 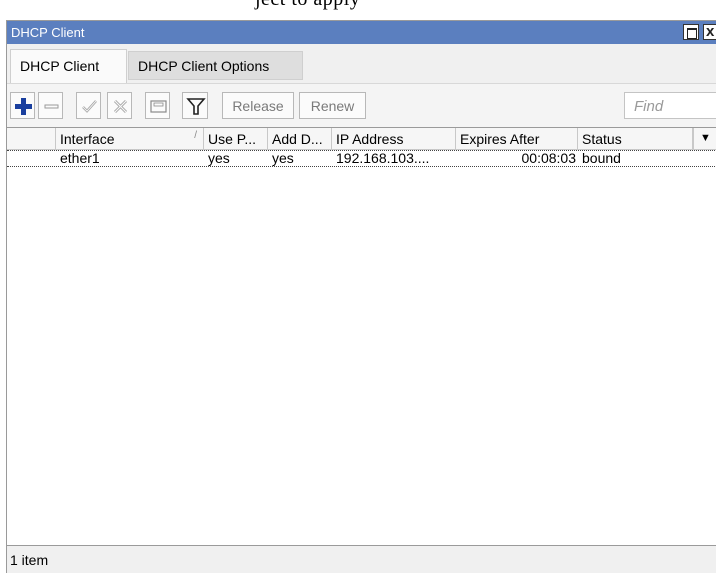 I want to click on filter-button, so click(x=195, y=105).